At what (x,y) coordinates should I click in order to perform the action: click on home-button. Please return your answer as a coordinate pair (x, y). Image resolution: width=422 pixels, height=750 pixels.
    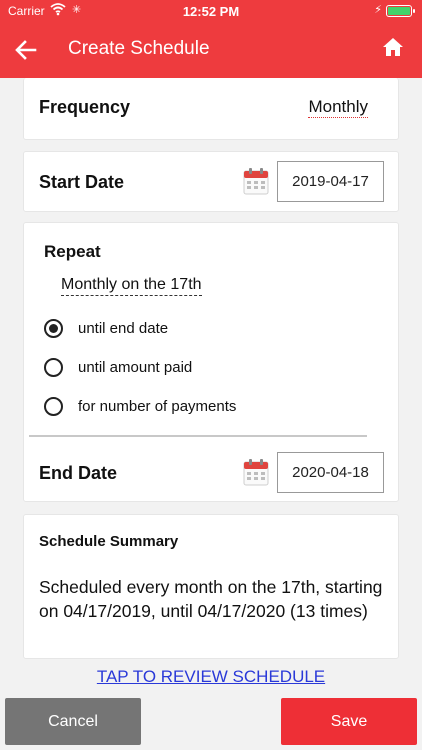
    Looking at the image, I should click on (395, 49).